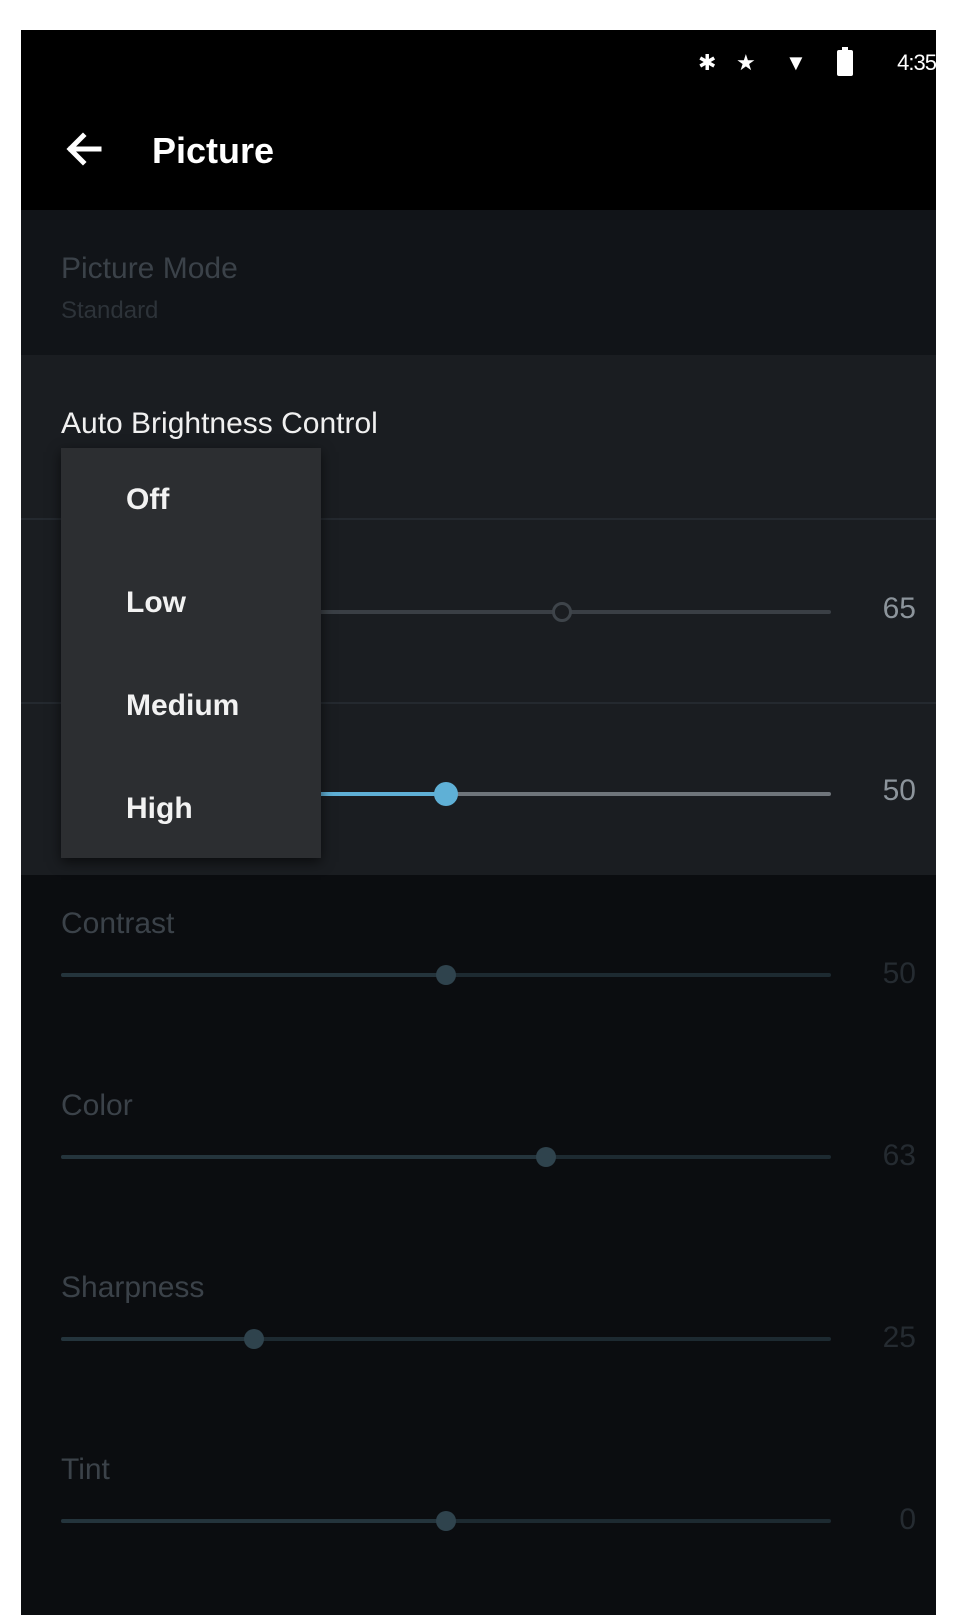 The width and height of the screenshot is (963, 1615). What do you see at coordinates (707, 62) in the screenshot?
I see `bluetooth-icon: ✱` at bounding box center [707, 62].